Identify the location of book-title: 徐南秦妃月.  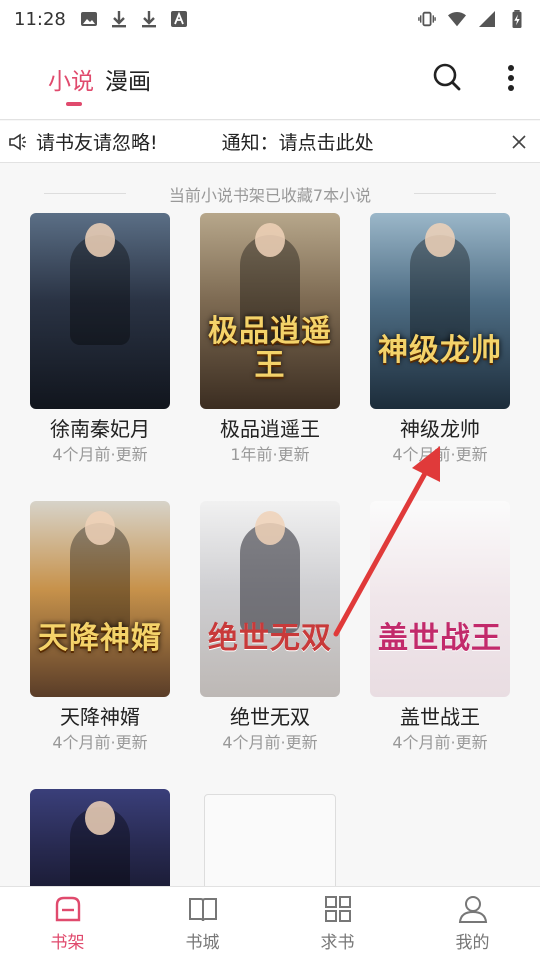
(100, 429).